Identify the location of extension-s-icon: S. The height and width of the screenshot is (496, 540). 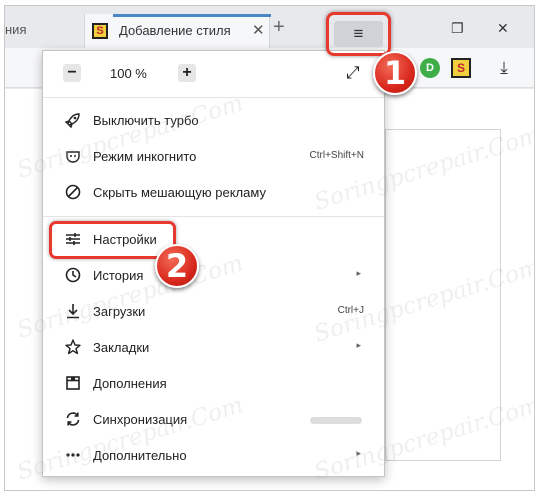
(461, 68).